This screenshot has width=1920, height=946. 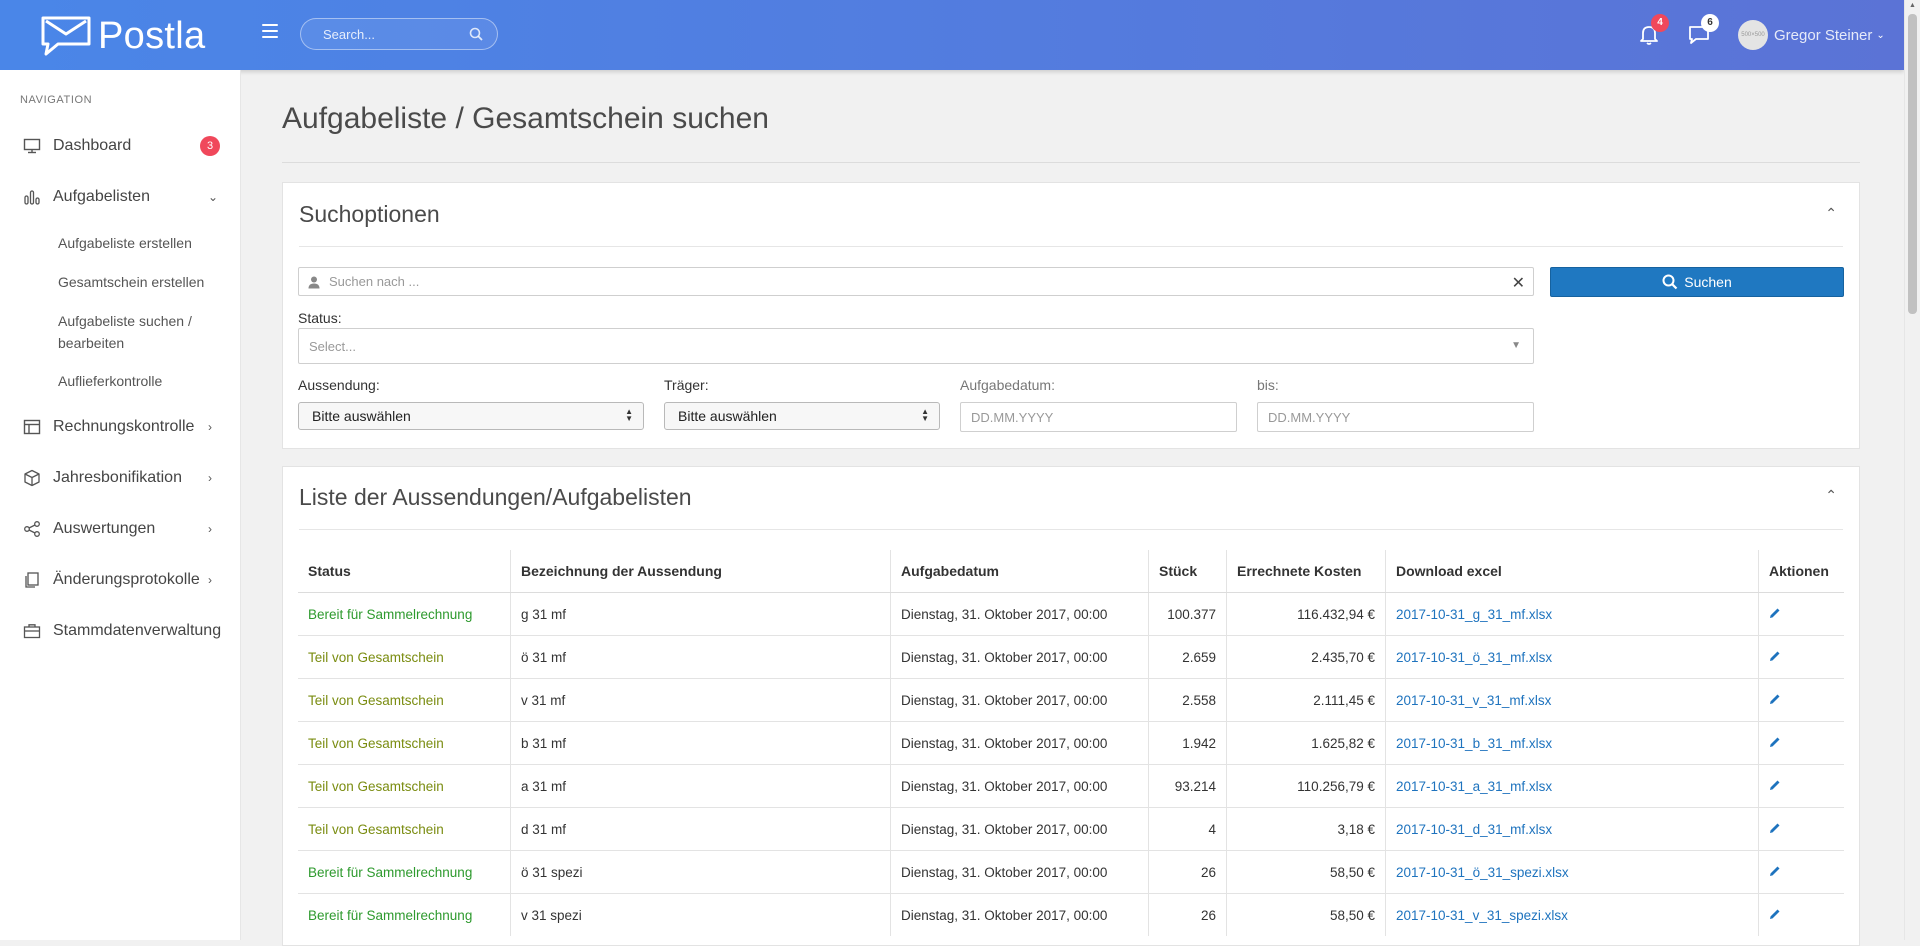 What do you see at coordinates (1473, 700) in the screenshot?
I see `download-excel-link: 2017-10-31_v_31_mf.xlsx` at bounding box center [1473, 700].